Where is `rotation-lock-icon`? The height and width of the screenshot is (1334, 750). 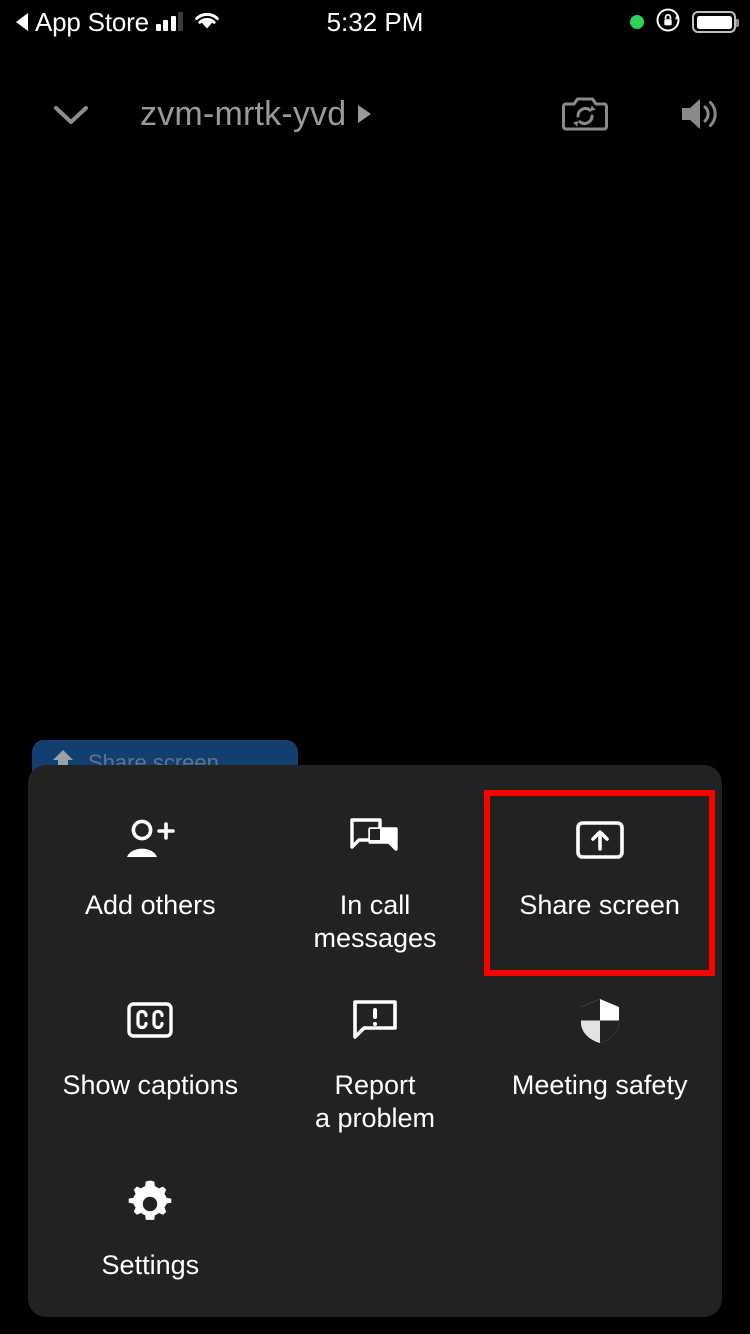
rotation-lock-icon is located at coordinates (668, 22).